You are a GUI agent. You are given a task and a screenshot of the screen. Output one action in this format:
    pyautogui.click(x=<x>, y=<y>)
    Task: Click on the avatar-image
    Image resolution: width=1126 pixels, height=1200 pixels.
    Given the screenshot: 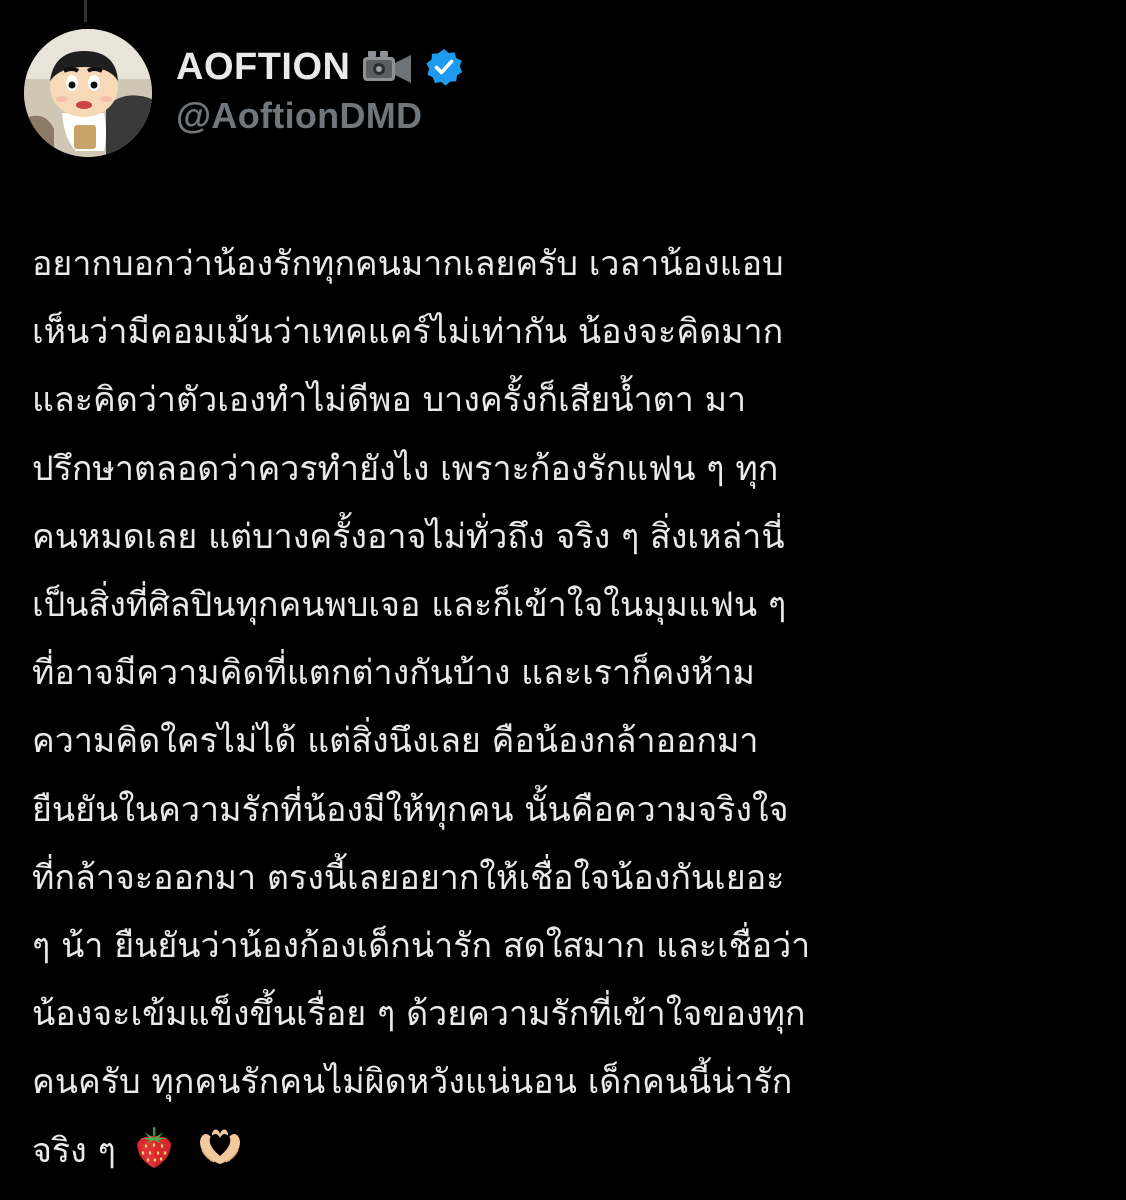 What is the action you would take?
    pyautogui.click(x=88, y=93)
    